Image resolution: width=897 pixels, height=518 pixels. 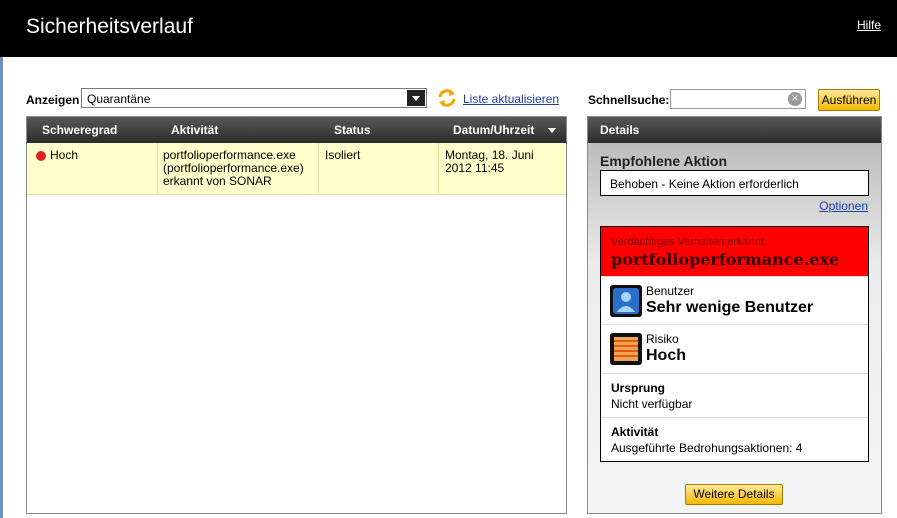 What do you see at coordinates (652, 404) in the screenshot?
I see `origin-value: Nicht verfügbar` at bounding box center [652, 404].